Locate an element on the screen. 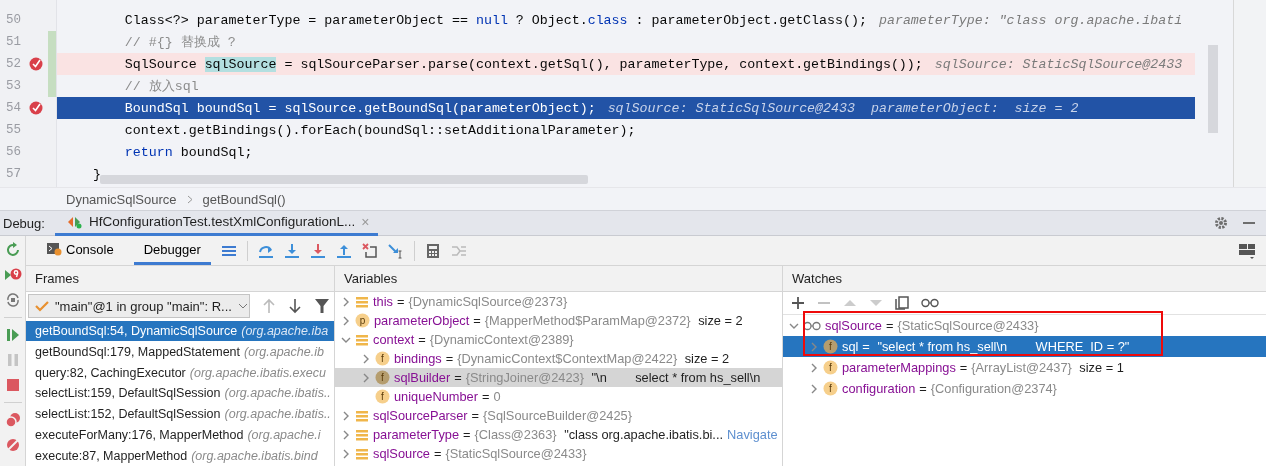 The width and height of the screenshot is (1266, 466). variable-name: bindings is located at coordinates (418, 358).